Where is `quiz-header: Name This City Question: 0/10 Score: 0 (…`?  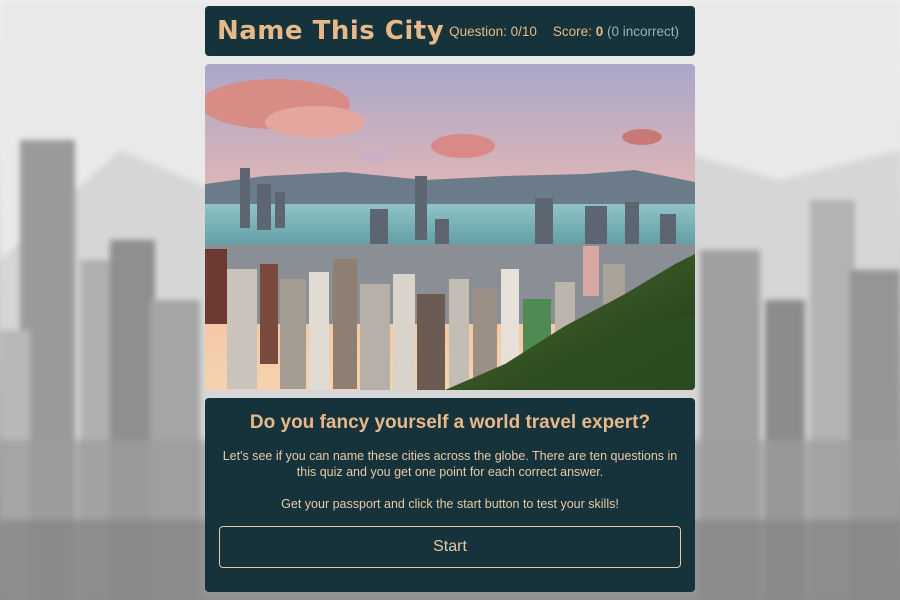
quiz-header: Name This City Question: 0/10 Score: 0 (… is located at coordinates (450, 31).